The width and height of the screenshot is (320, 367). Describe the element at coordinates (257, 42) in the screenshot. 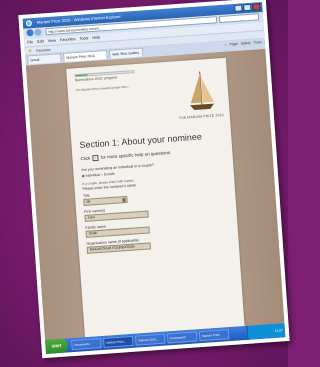

I see `tool-tools: Tools` at that location.